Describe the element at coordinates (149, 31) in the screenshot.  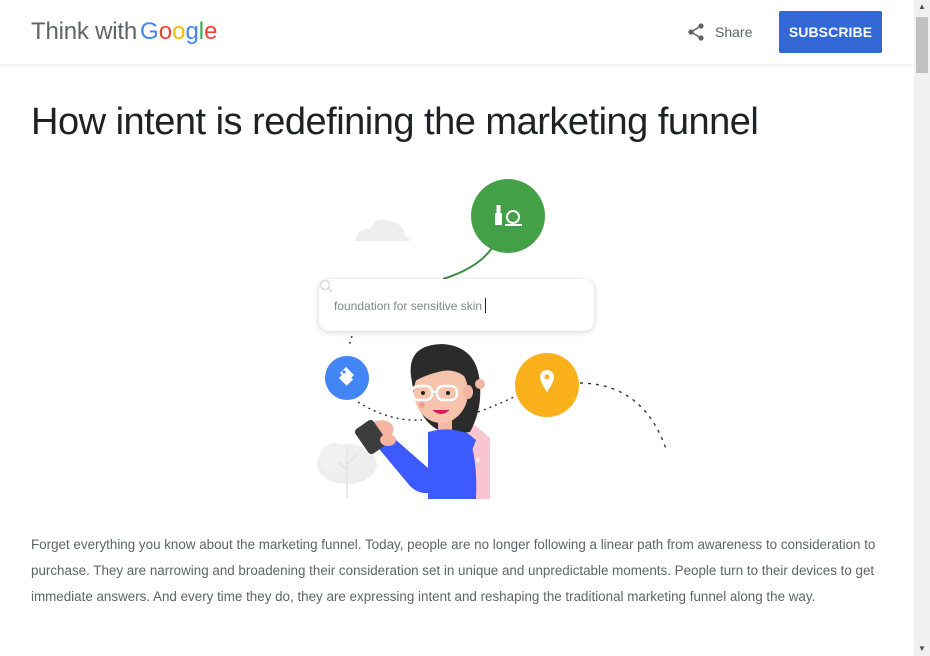
I see `logo-letter: G` at that location.